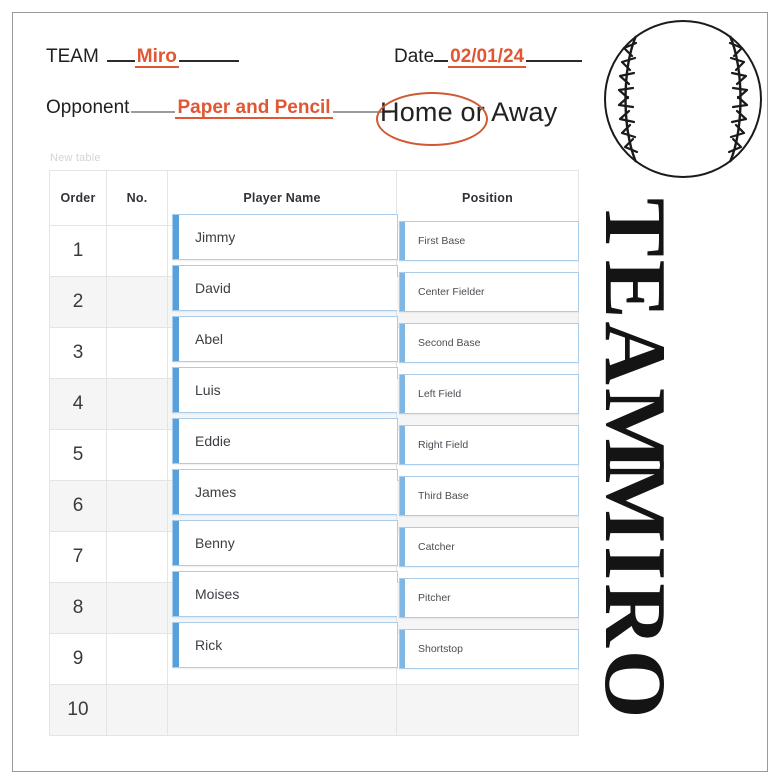  Describe the element at coordinates (489, 649) in the screenshot. I see `position-card: Shortstop` at that location.